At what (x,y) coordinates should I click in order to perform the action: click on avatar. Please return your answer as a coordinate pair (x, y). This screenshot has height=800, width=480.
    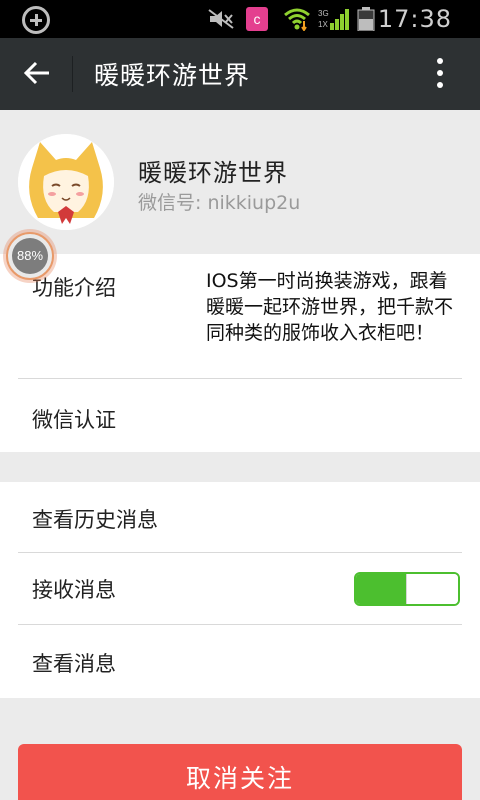
    Looking at the image, I should click on (66, 182).